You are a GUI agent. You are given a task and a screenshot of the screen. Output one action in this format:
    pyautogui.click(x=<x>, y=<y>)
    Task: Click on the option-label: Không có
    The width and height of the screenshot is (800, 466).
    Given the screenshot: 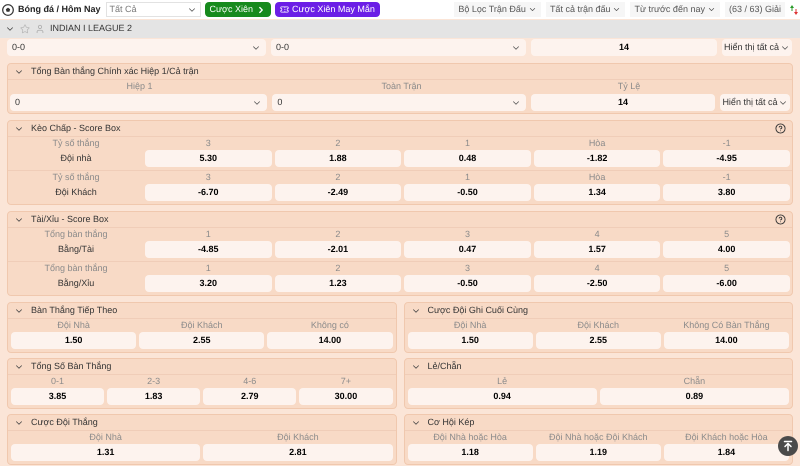 What is the action you would take?
    pyautogui.click(x=330, y=325)
    